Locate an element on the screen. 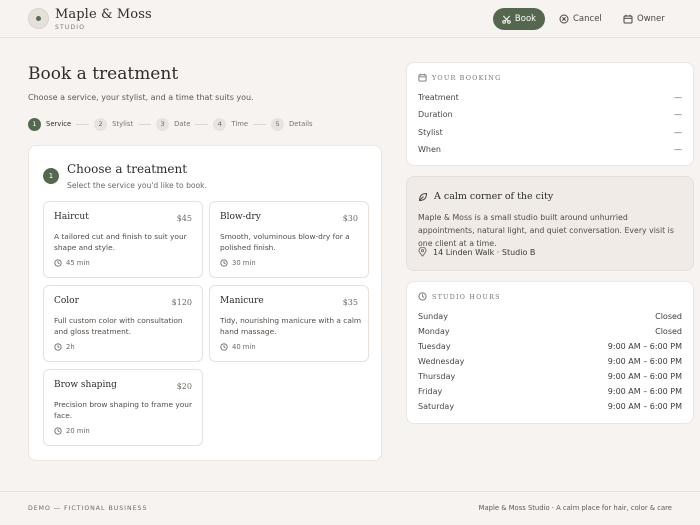  step-label: Service is located at coordinates (59, 124).